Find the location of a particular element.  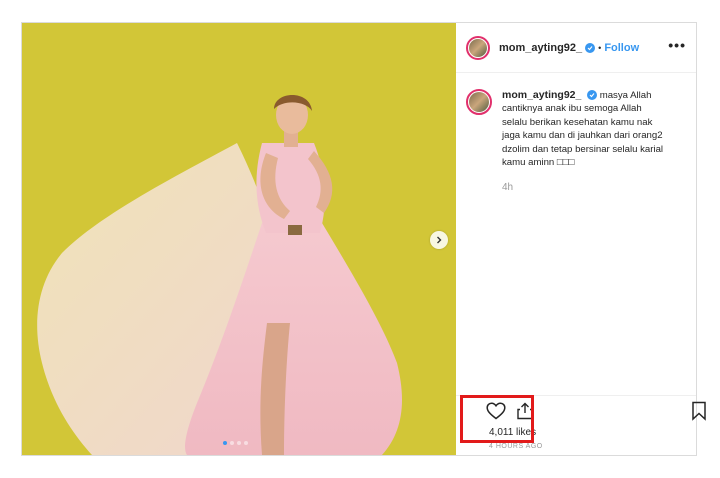

caption-line: cantiknya anak ibu semoga Allah is located at coordinates (572, 109).